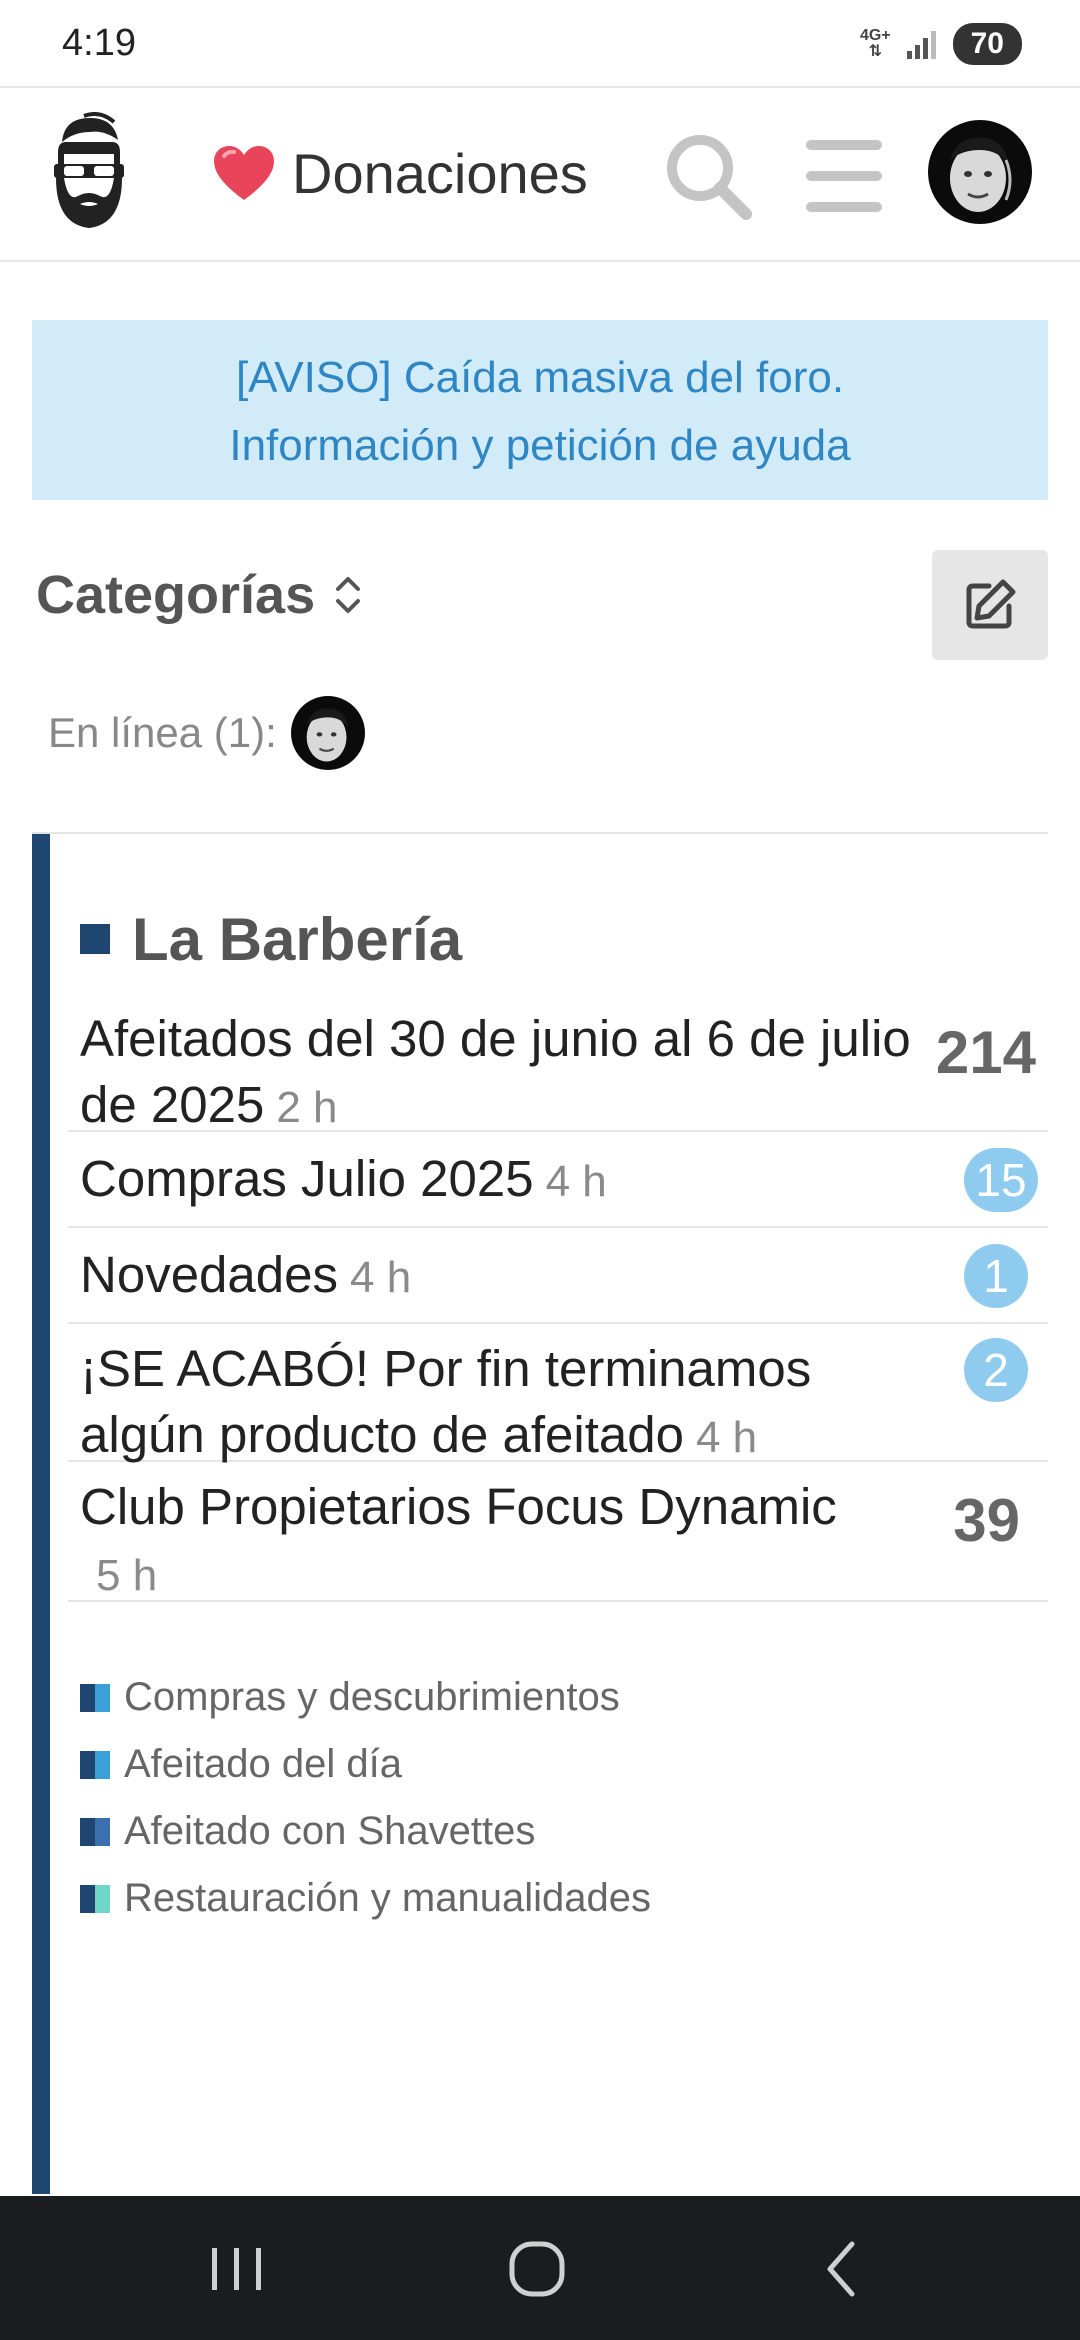  I want to click on categories-dropdown: Categorías, so click(199, 595).